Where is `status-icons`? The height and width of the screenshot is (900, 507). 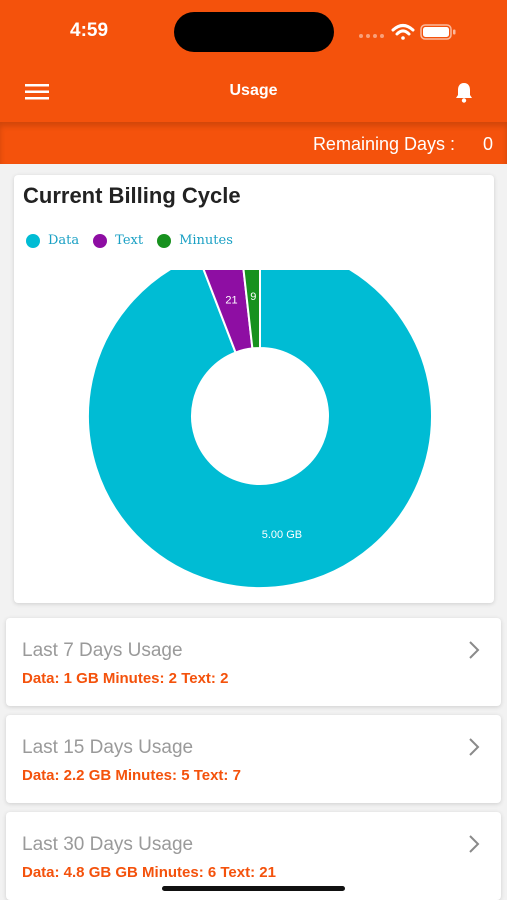 status-icons is located at coordinates (407, 32).